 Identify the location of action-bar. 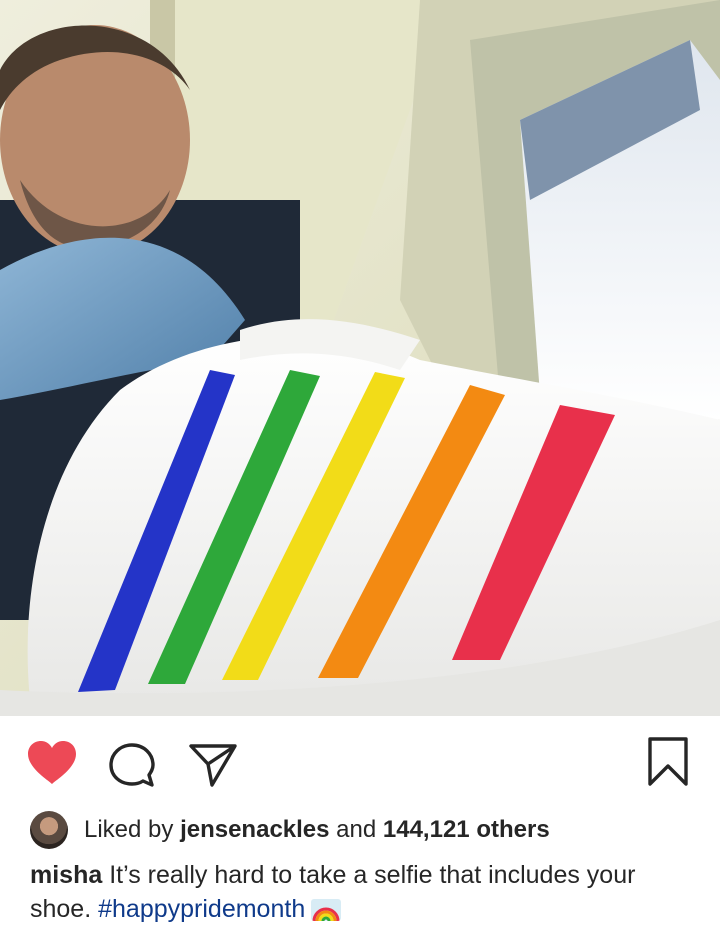
(360, 762).